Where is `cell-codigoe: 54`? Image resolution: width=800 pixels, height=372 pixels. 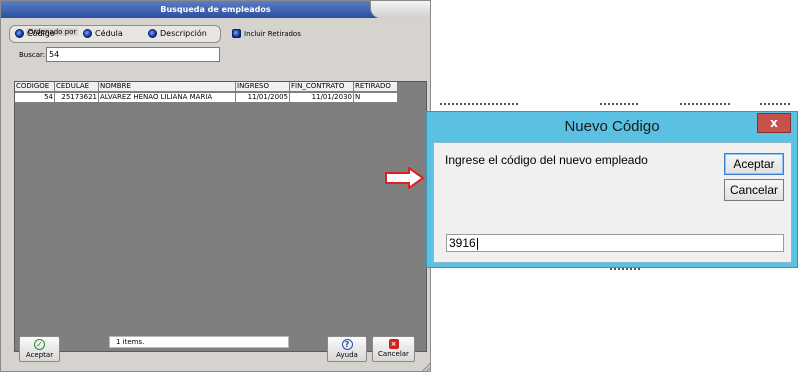 cell-codigoe: 54 is located at coordinates (35, 98).